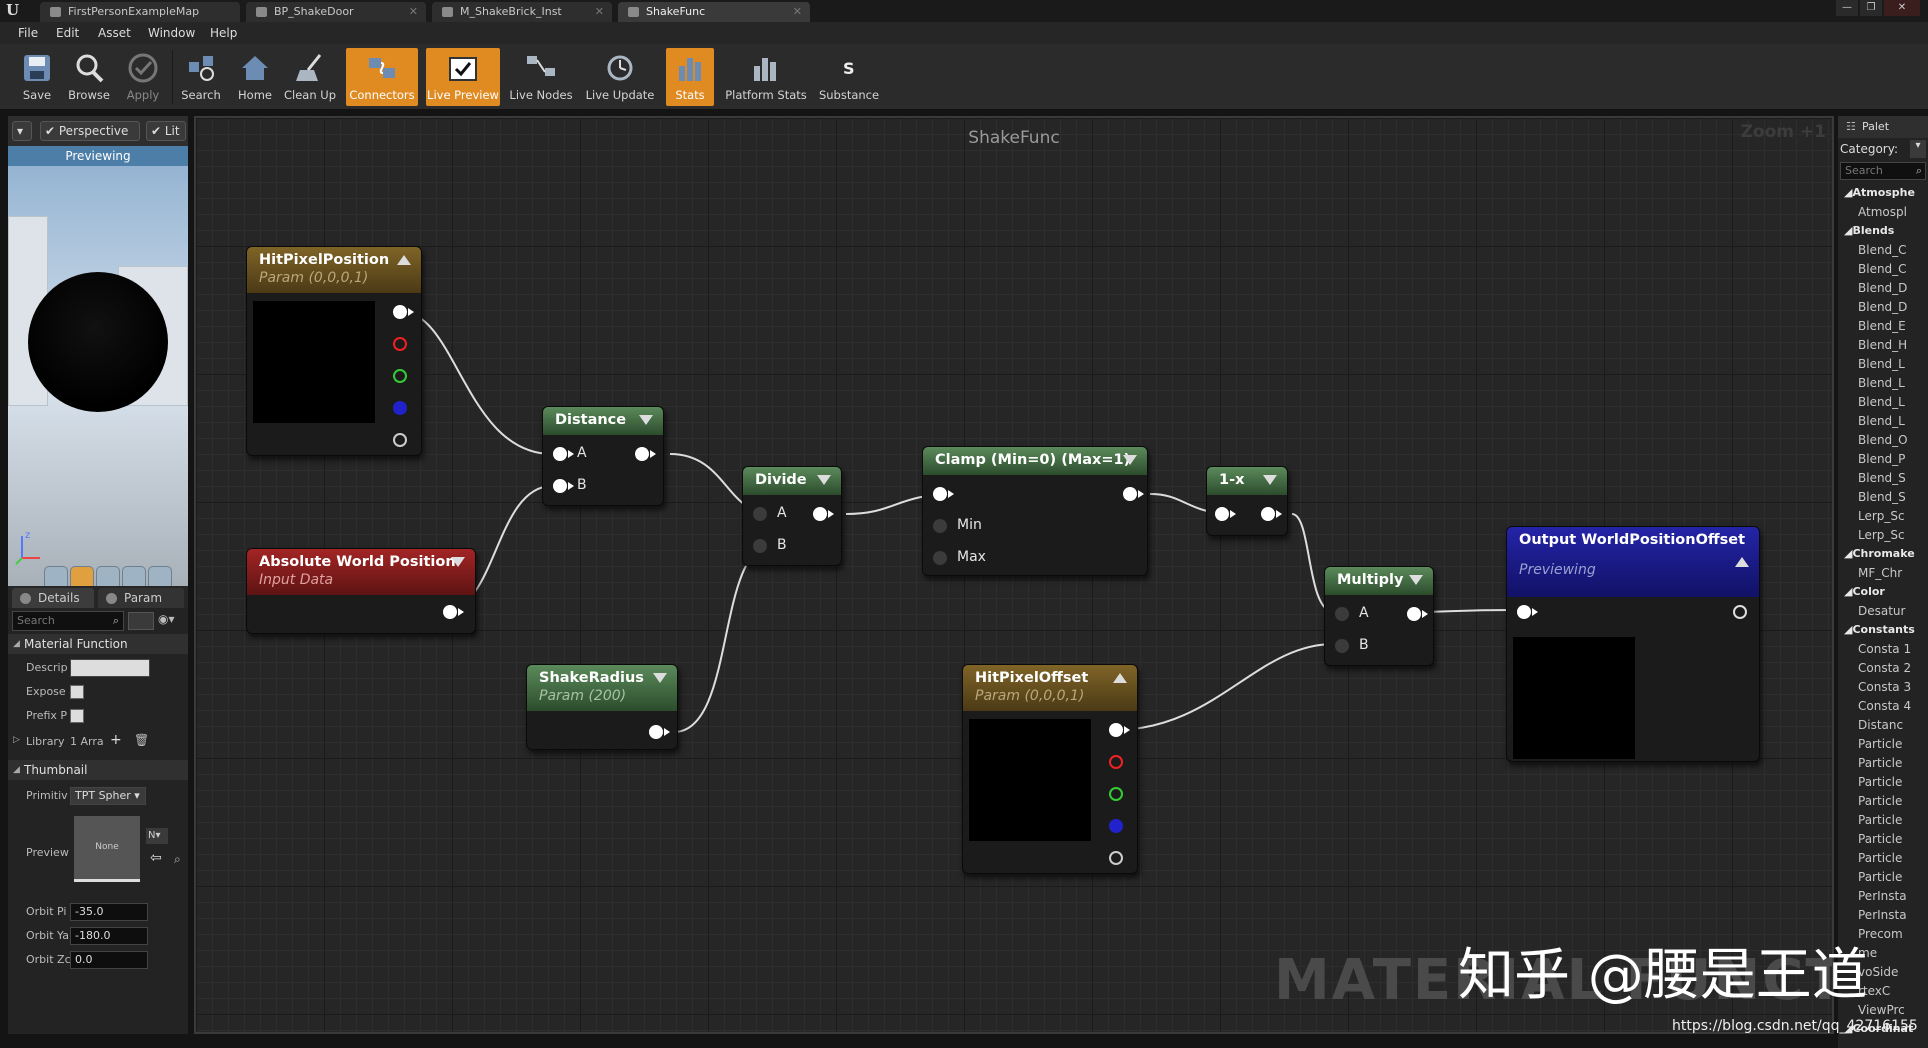 The height and width of the screenshot is (1048, 1928). Describe the element at coordinates (1918, 149) in the screenshot. I see `category-dropdown: ▾` at that location.